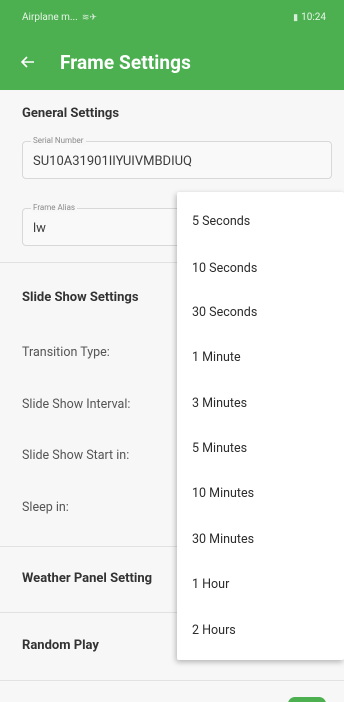 This screenshot has width=344, height=702. What do you see at coordinates (75, 455) in the screenshot?
I see `slideshow-start-label: Slide Show Start in:` at bounding box center [75, 455].